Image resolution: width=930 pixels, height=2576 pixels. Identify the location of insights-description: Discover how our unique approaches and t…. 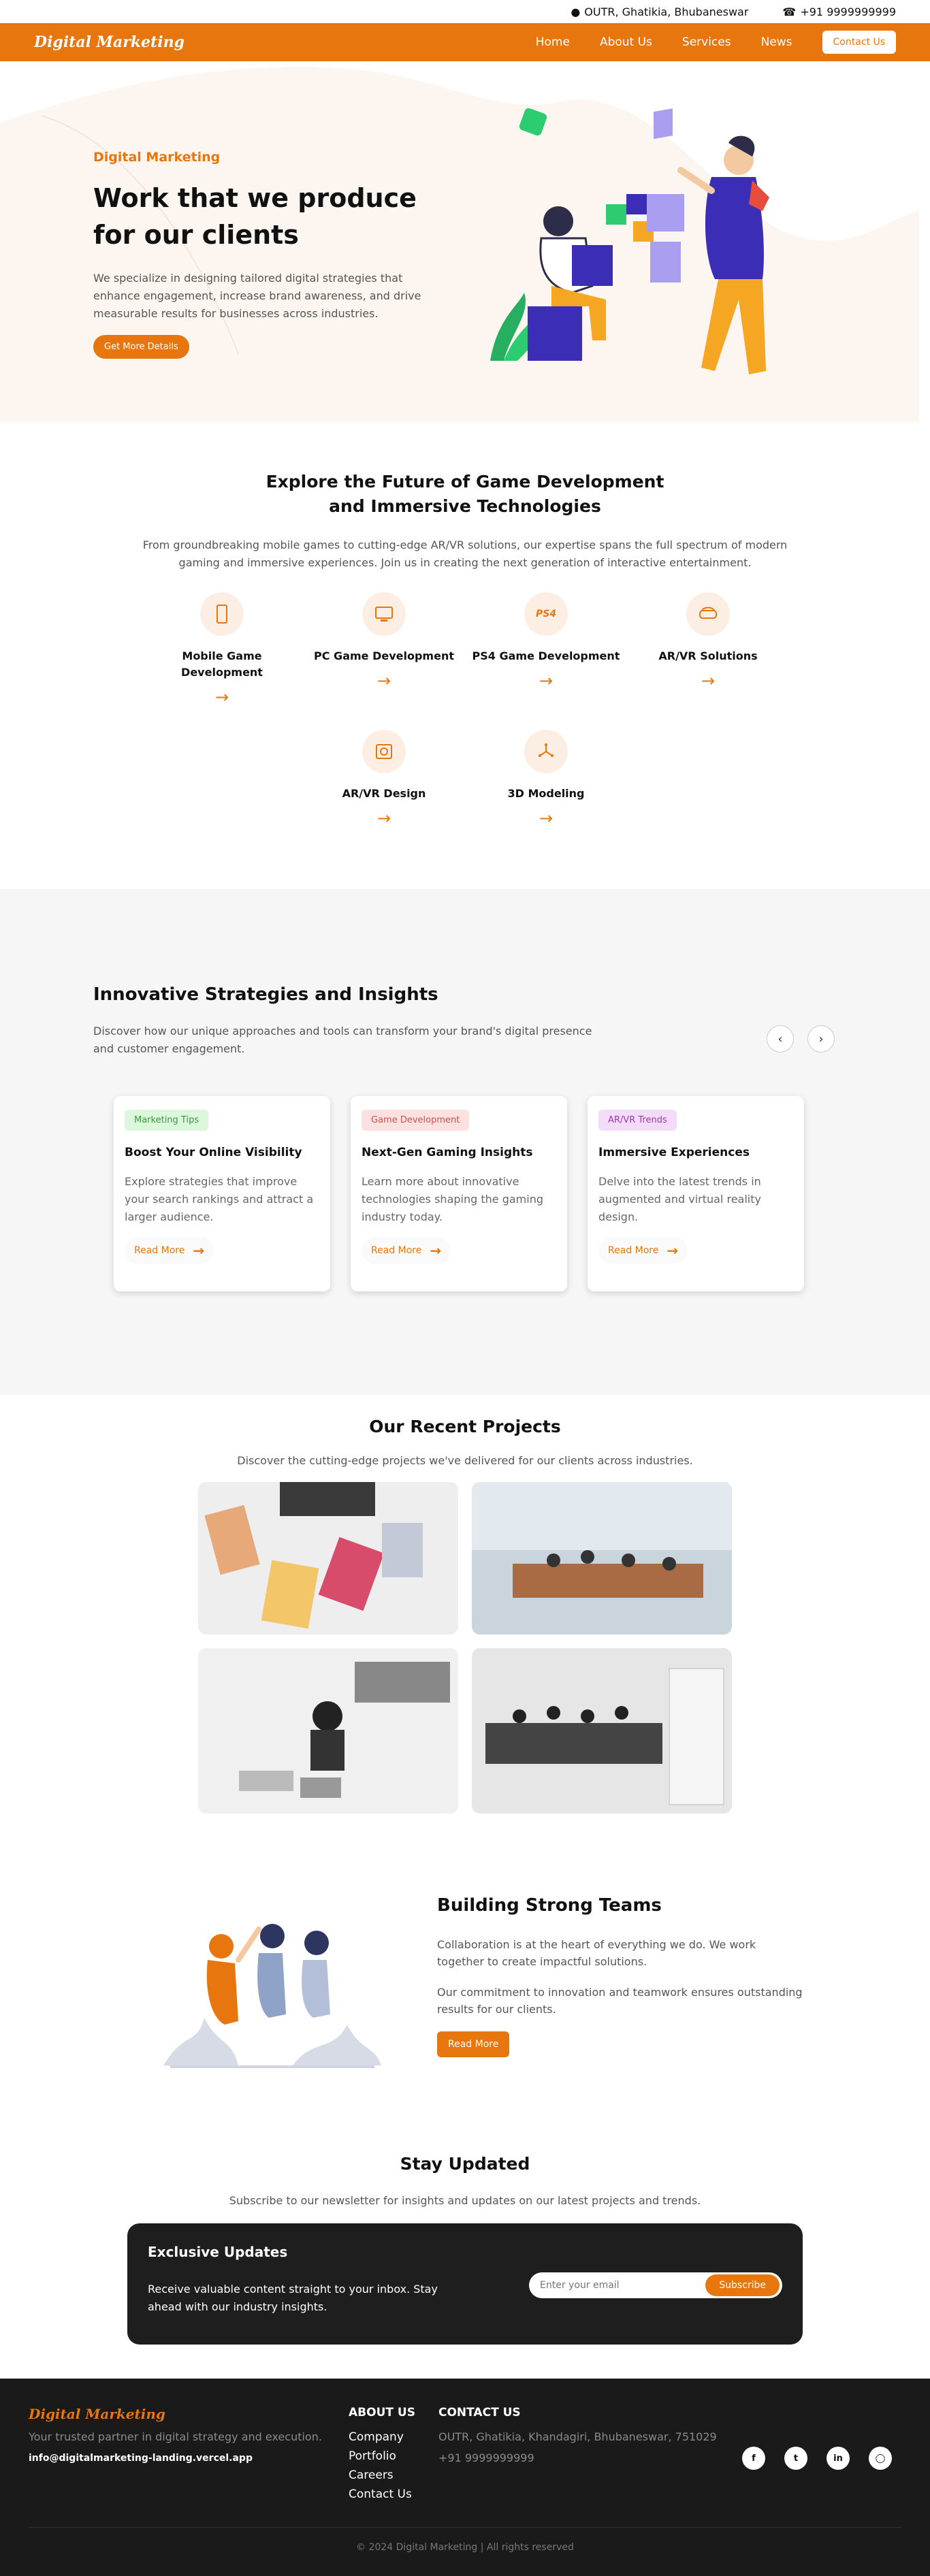
(342, 1040).